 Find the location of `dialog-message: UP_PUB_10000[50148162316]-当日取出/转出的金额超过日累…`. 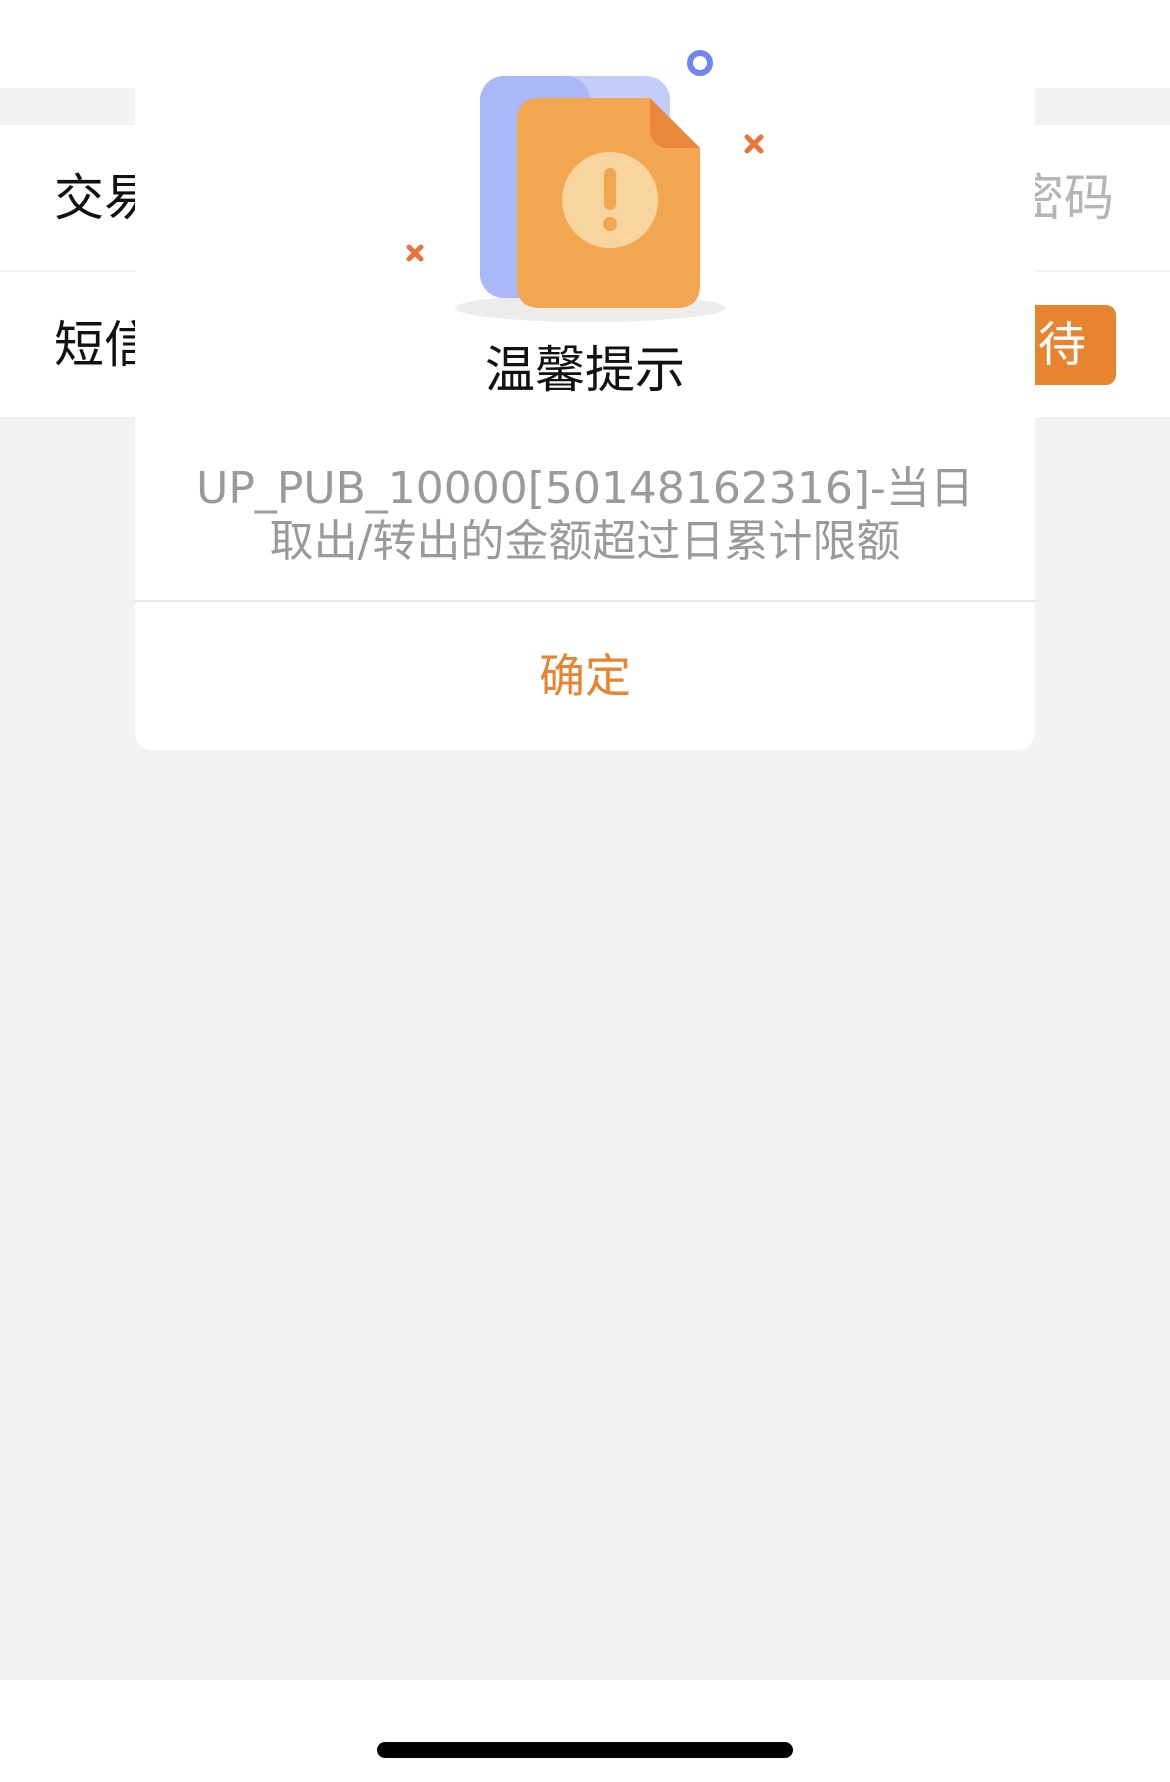

dialog-message: UP_PUB_10000[50148162316]-当日取出/转出的金额超过日累… is located at coordinates (585, 515).